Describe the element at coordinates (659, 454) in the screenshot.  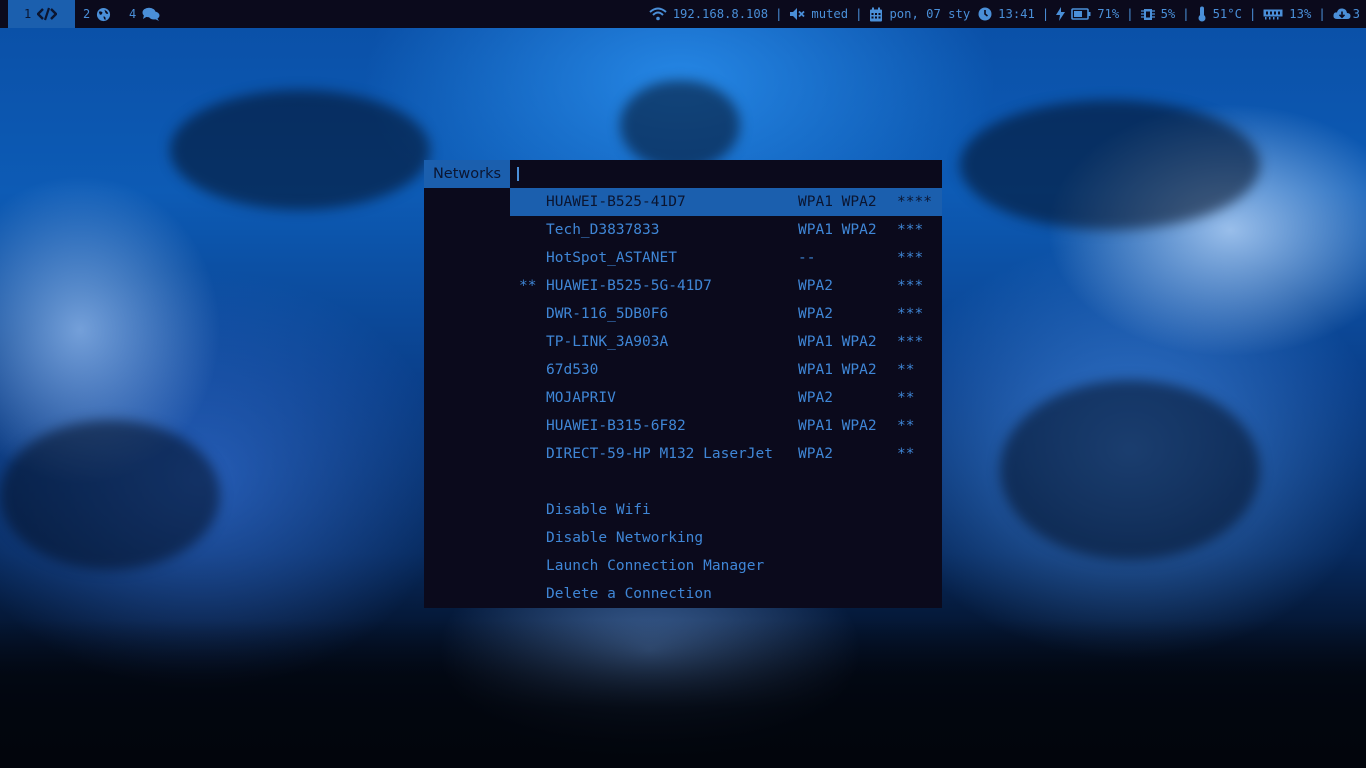
I see `network-ssid: DIRECT-59-HP M132 LaserJet` at that location.